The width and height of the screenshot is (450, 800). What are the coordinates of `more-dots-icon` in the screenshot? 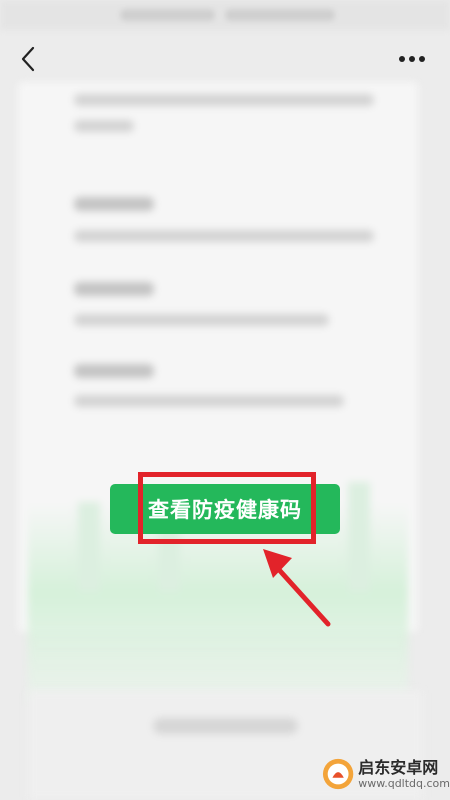 It's located at (412, 59).